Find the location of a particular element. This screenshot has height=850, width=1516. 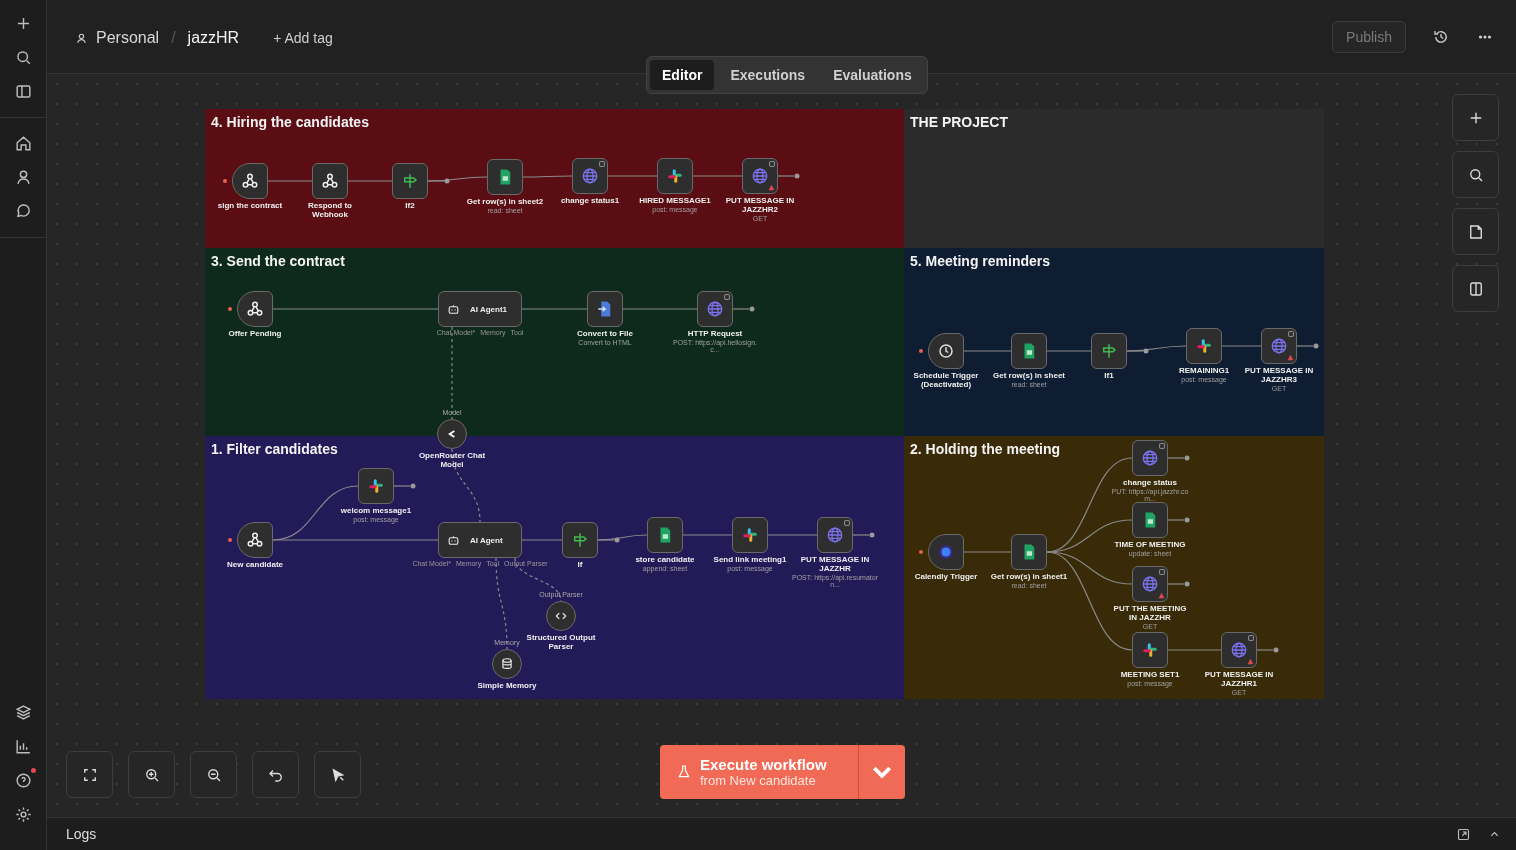

node-label: store candidate is located at coordinates (665, 560).